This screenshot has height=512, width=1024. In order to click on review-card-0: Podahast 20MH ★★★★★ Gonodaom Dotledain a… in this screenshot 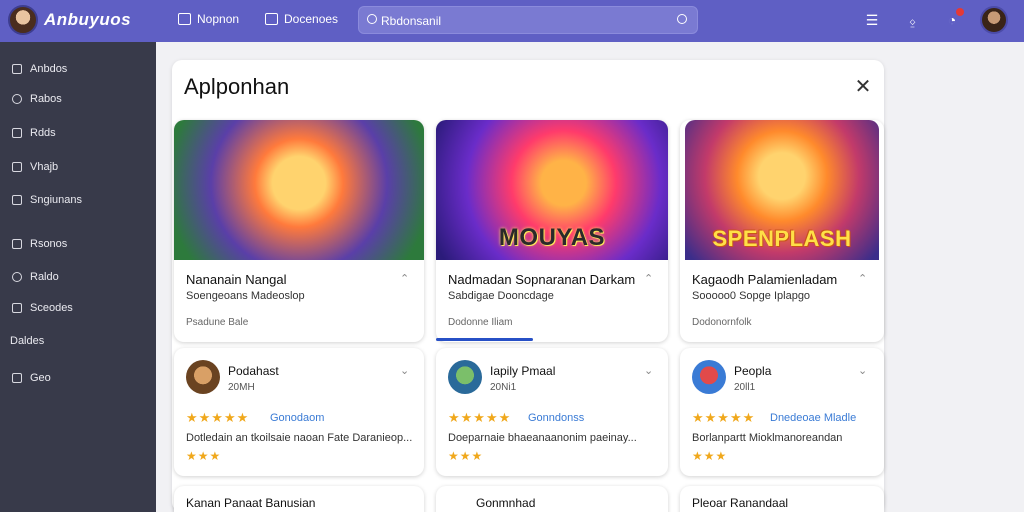, I will do `click(299, 412)`.